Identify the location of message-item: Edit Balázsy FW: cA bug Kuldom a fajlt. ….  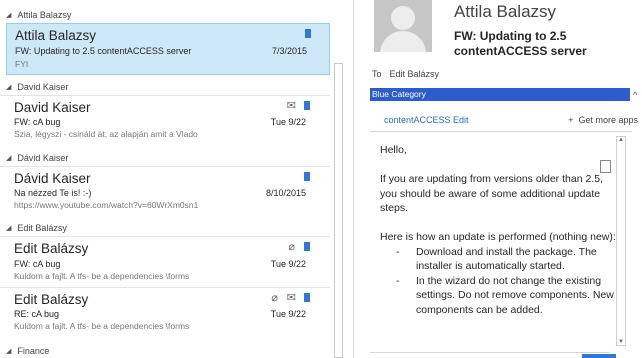
(167, 262).